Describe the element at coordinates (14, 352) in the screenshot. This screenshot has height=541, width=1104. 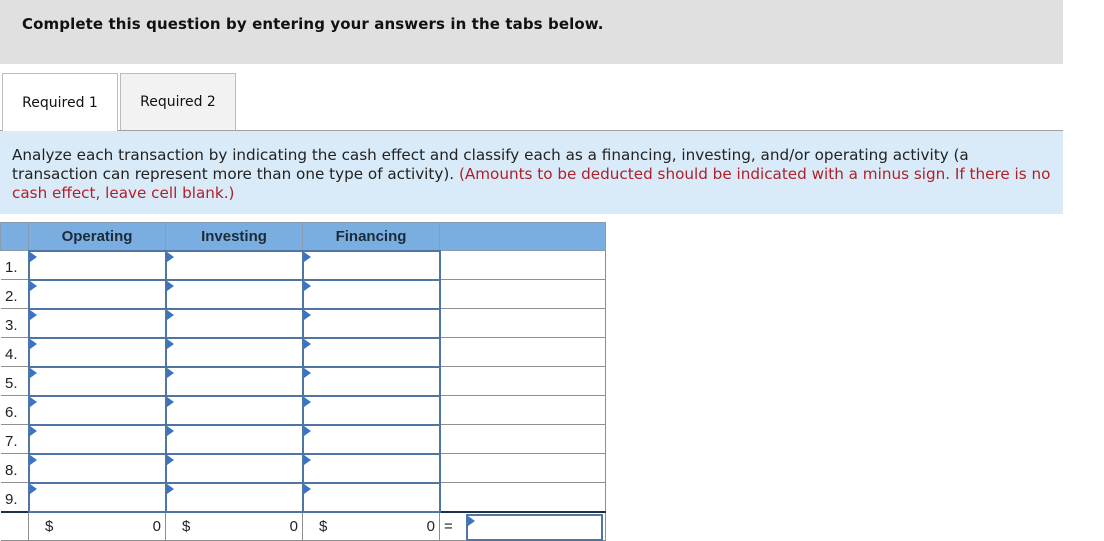
I see `row-number: 4.` at that location.